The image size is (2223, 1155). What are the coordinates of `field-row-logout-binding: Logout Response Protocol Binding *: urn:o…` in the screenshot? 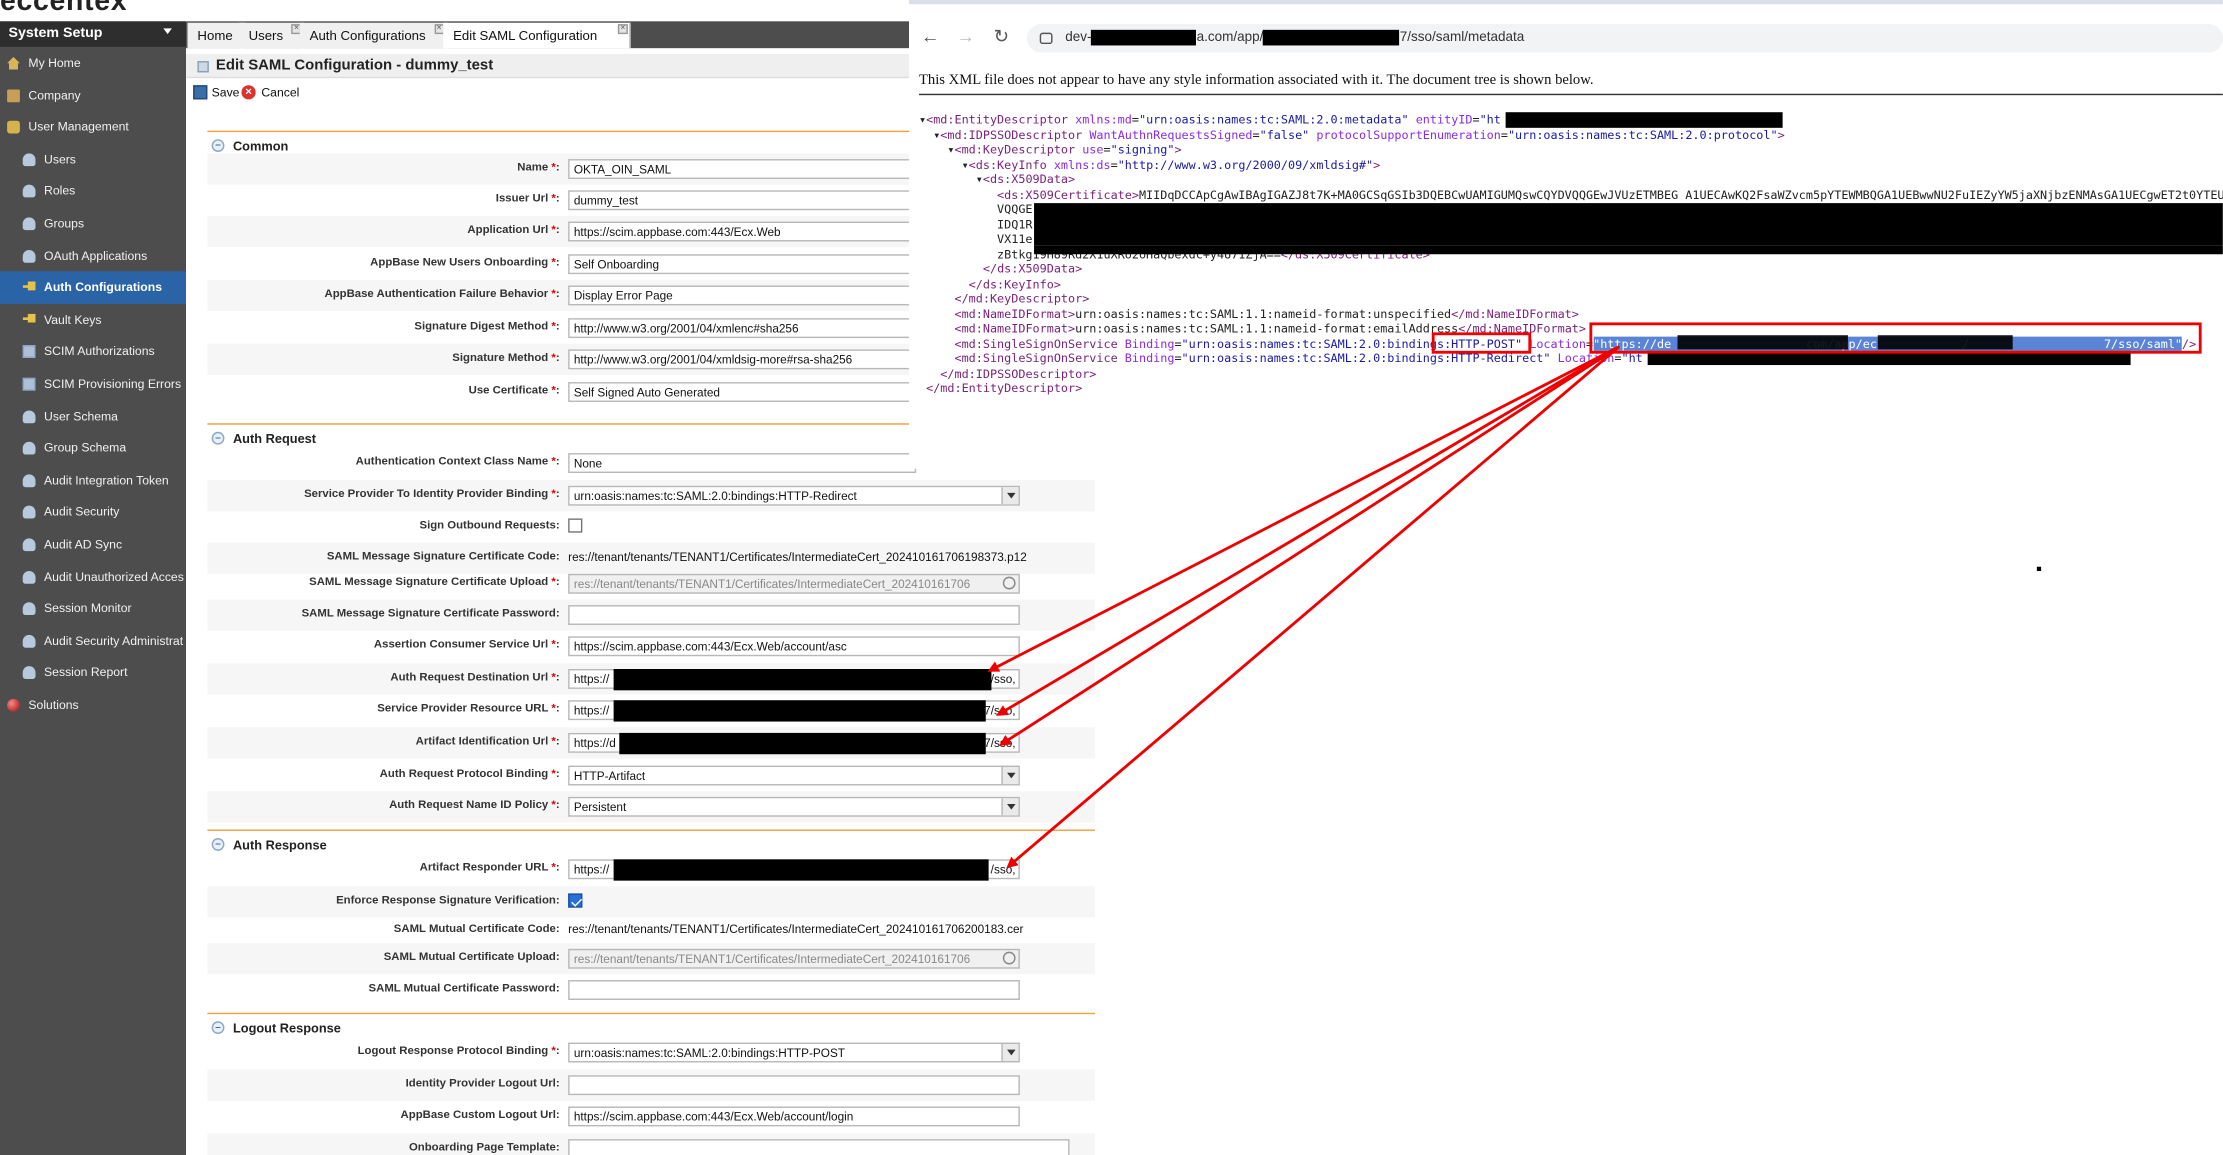 It's located at (651, 1052).